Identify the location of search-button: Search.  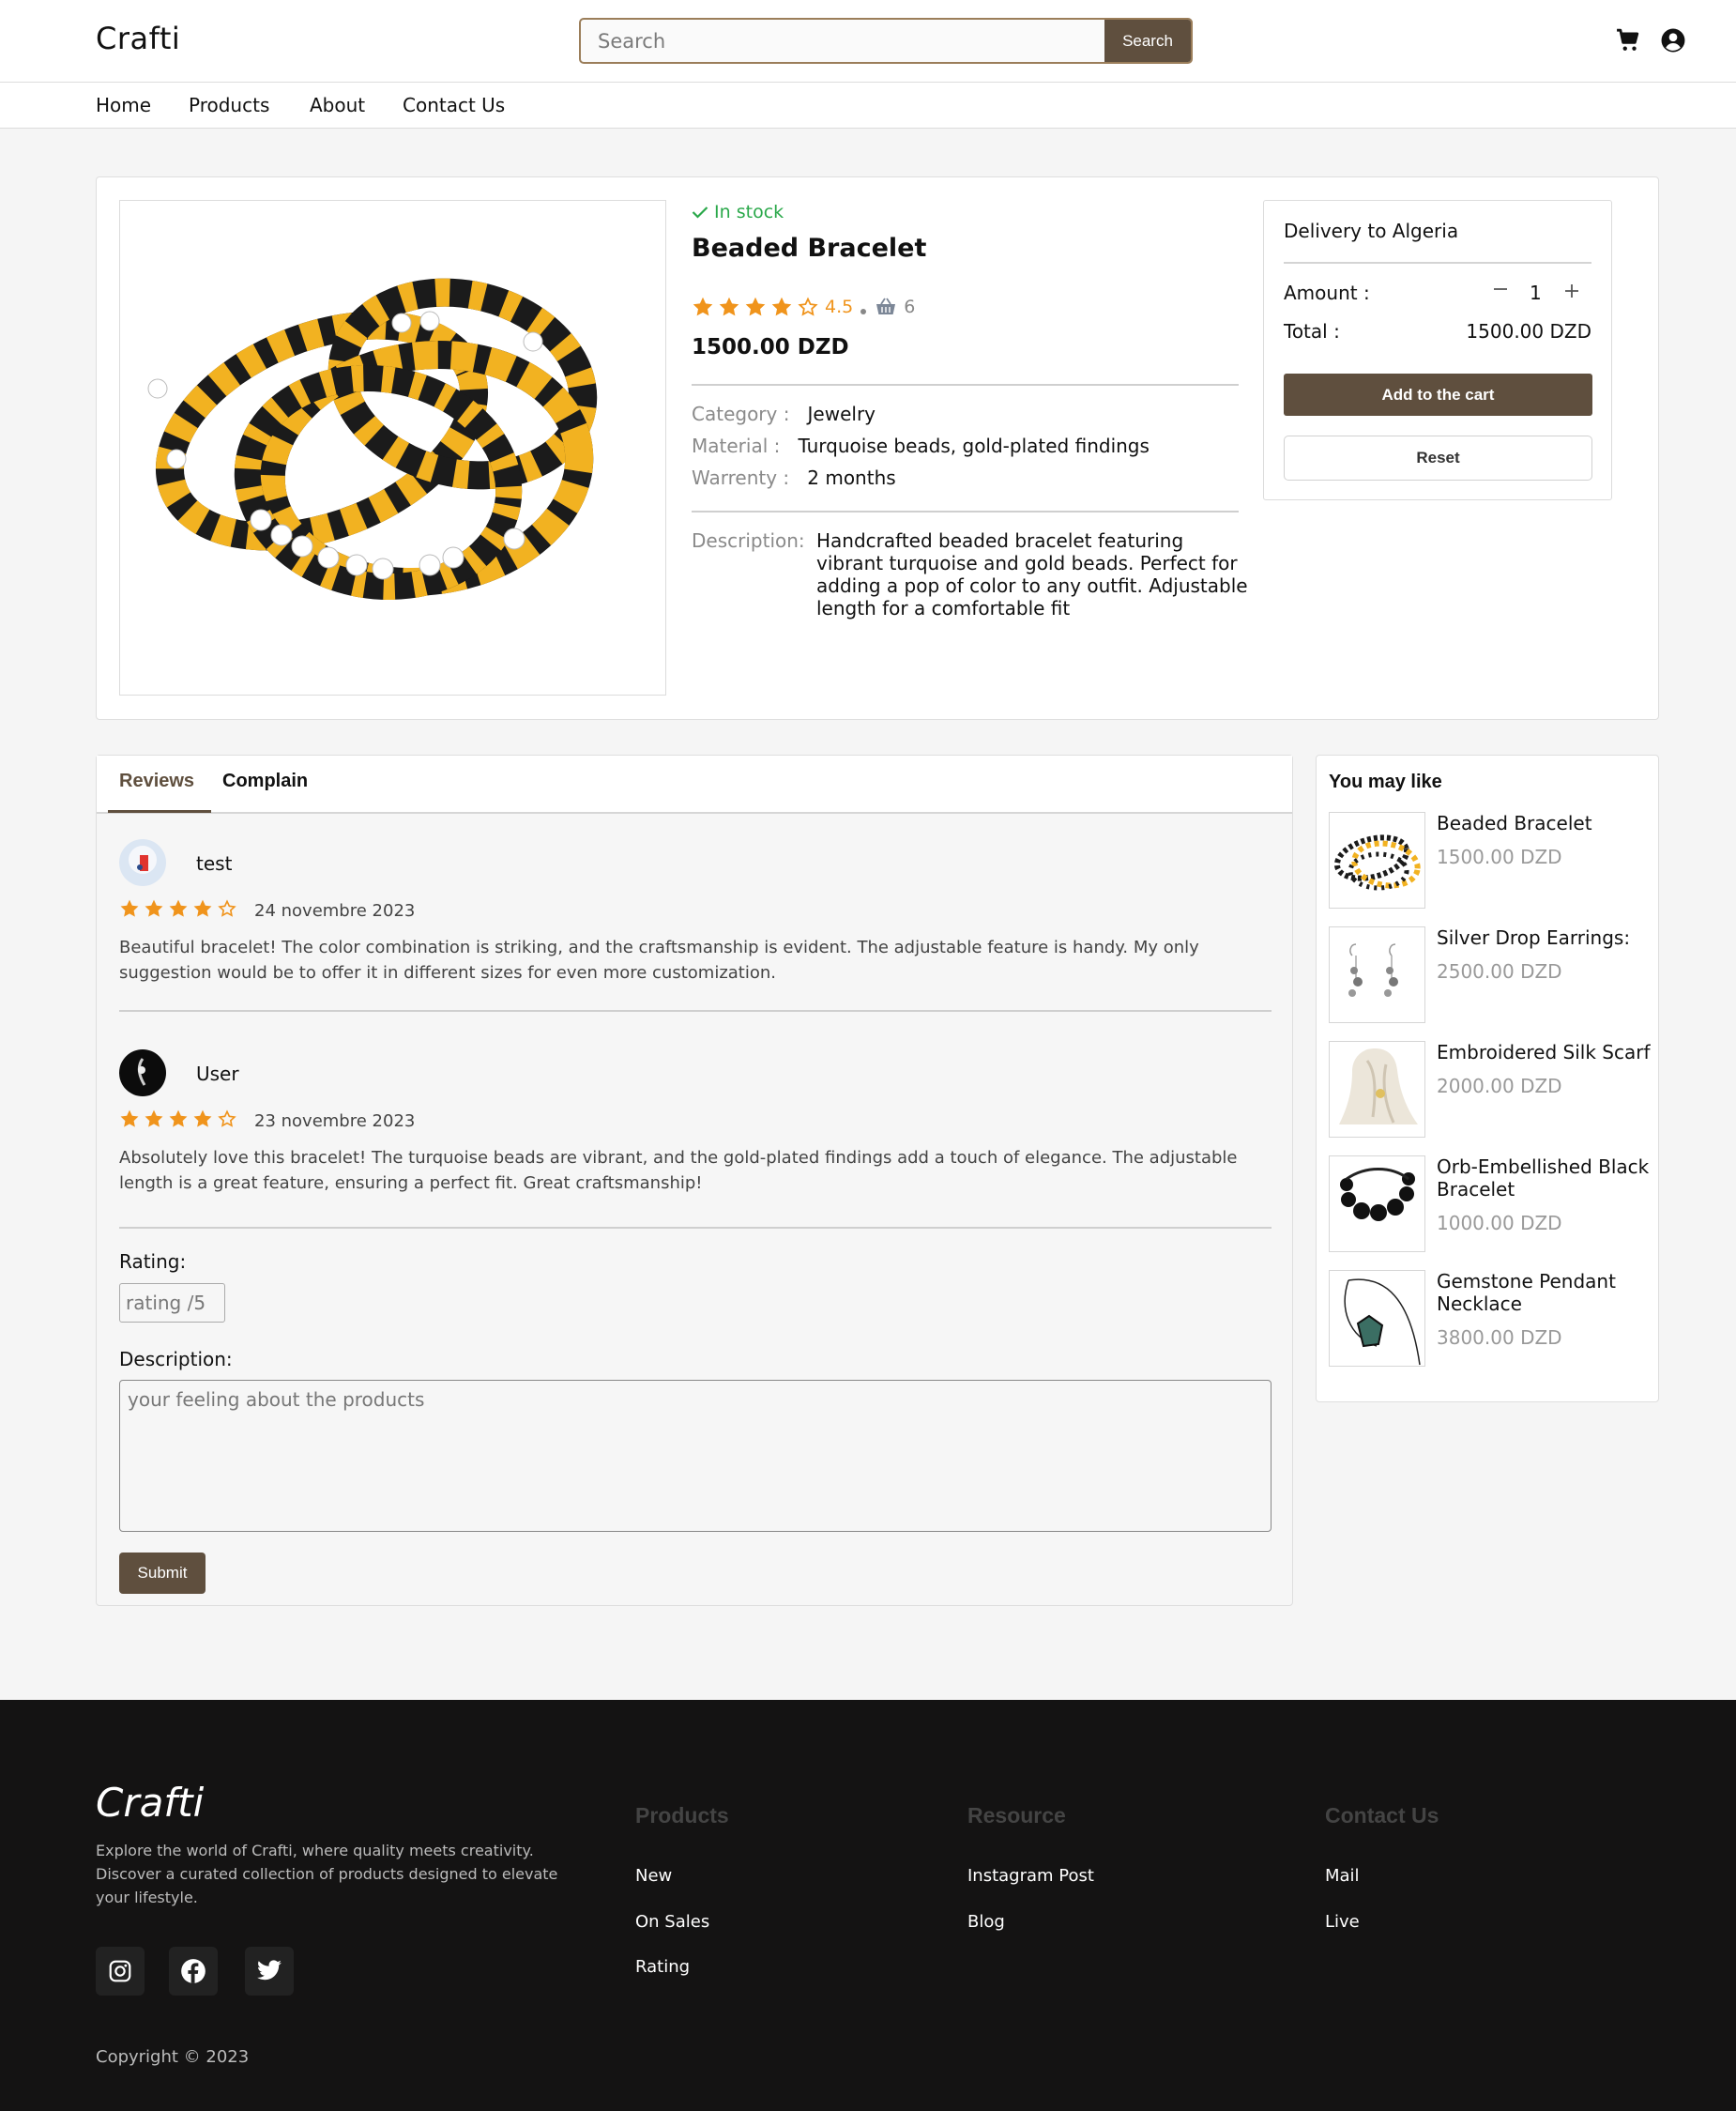
(1147, 41).